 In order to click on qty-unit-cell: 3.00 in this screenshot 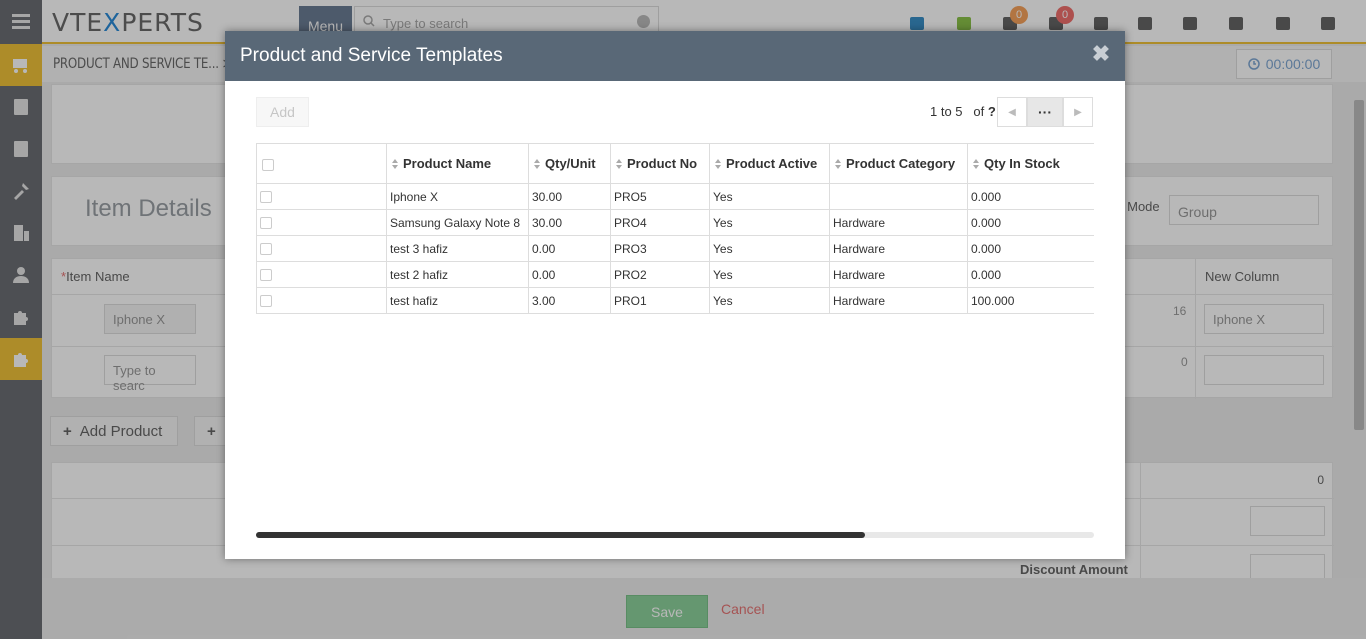, I will do `click(569, 300)`.